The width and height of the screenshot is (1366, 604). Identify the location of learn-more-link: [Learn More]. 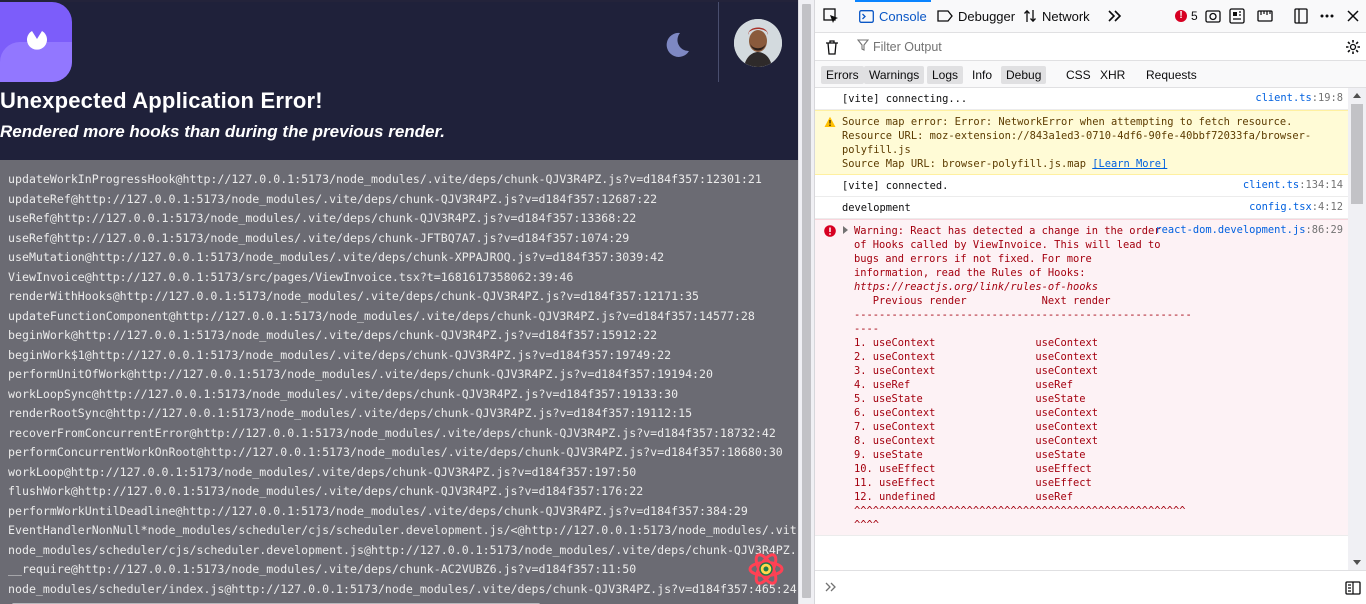
(1129, 164).